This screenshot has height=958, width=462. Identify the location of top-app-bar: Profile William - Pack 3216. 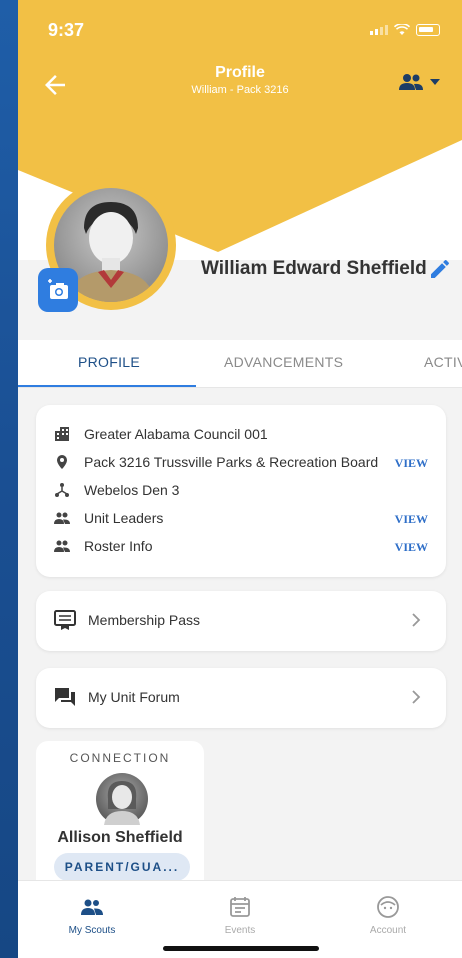
(240, 85).